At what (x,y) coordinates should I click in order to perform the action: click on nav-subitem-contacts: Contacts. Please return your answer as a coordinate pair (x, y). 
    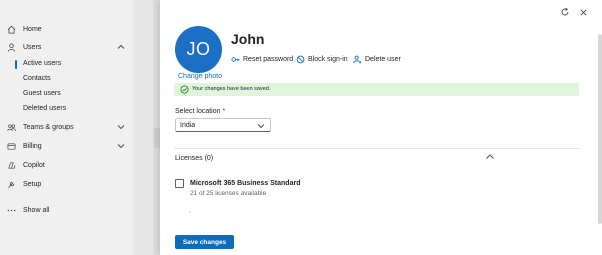
    Looking at the image, I should click on (66, 79).